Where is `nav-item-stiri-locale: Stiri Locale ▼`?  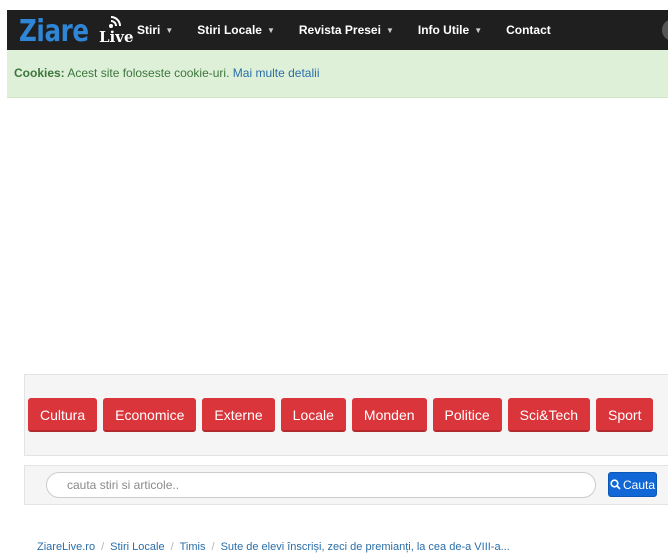 nav-item-stiri-locale: Stiri Locale ▼ is located at coordinates (236, 30).